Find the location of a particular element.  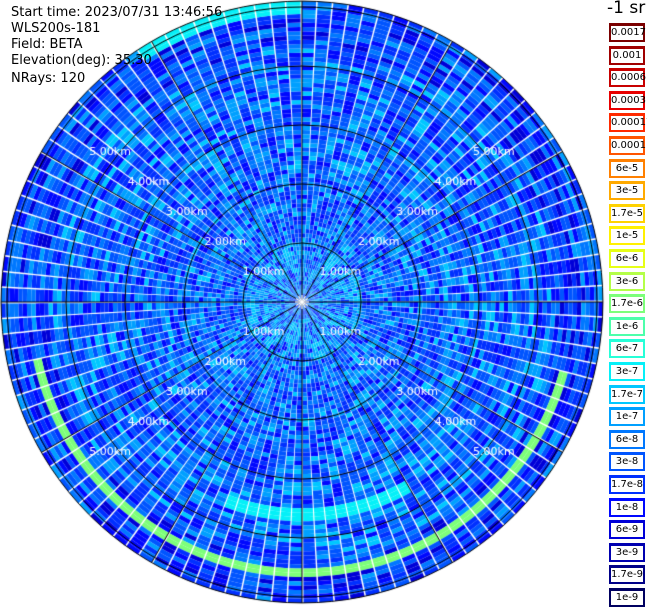

colorbar-tick-label: 0.0017 is located at coordinates (628, 33).